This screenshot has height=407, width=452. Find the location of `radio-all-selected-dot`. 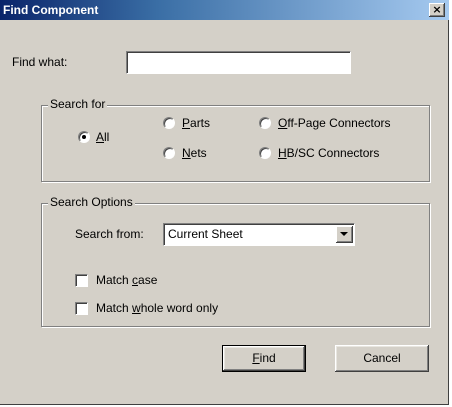

radio-all-selected-dot is located at coordinates (84, 137).